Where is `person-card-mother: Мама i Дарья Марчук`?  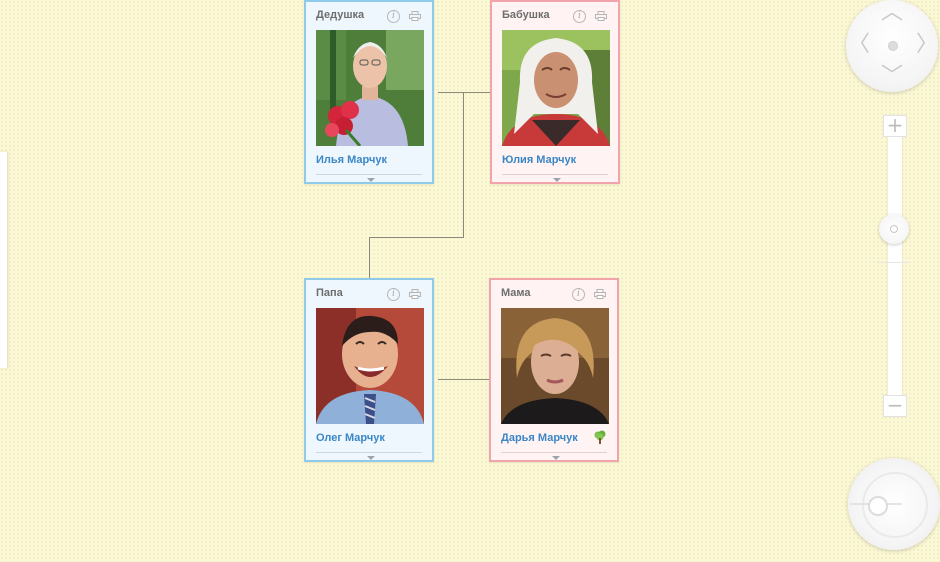 person-card-mother: Мама i Дарья Марчук is located at coordinates (554, 370).